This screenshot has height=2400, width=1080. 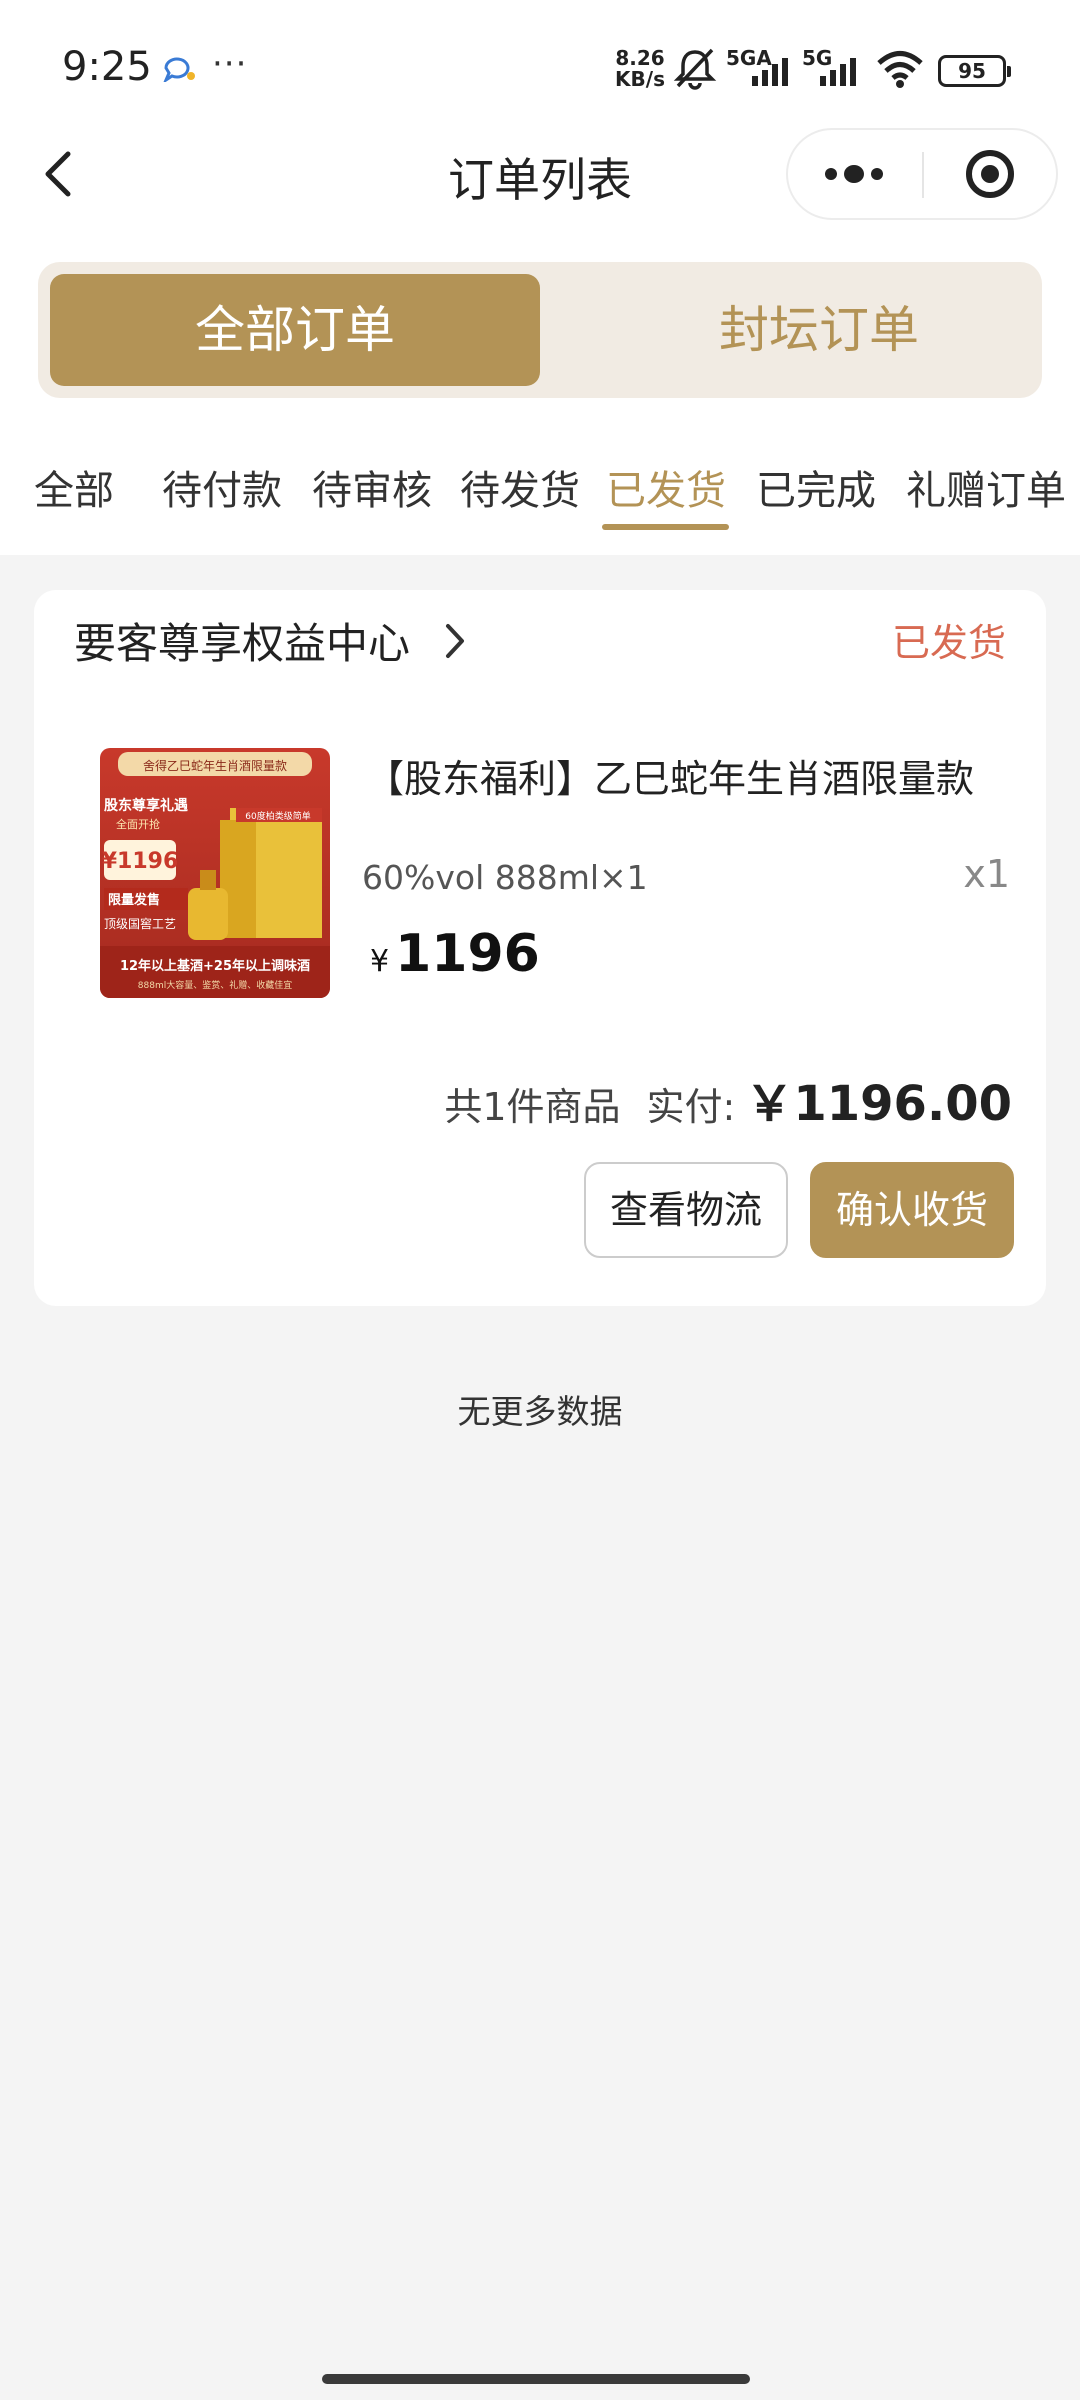 What do you see at coordinates (467, 954) in the screenshot?
I see `price-value: 1196` at bounding box center [467, 954].